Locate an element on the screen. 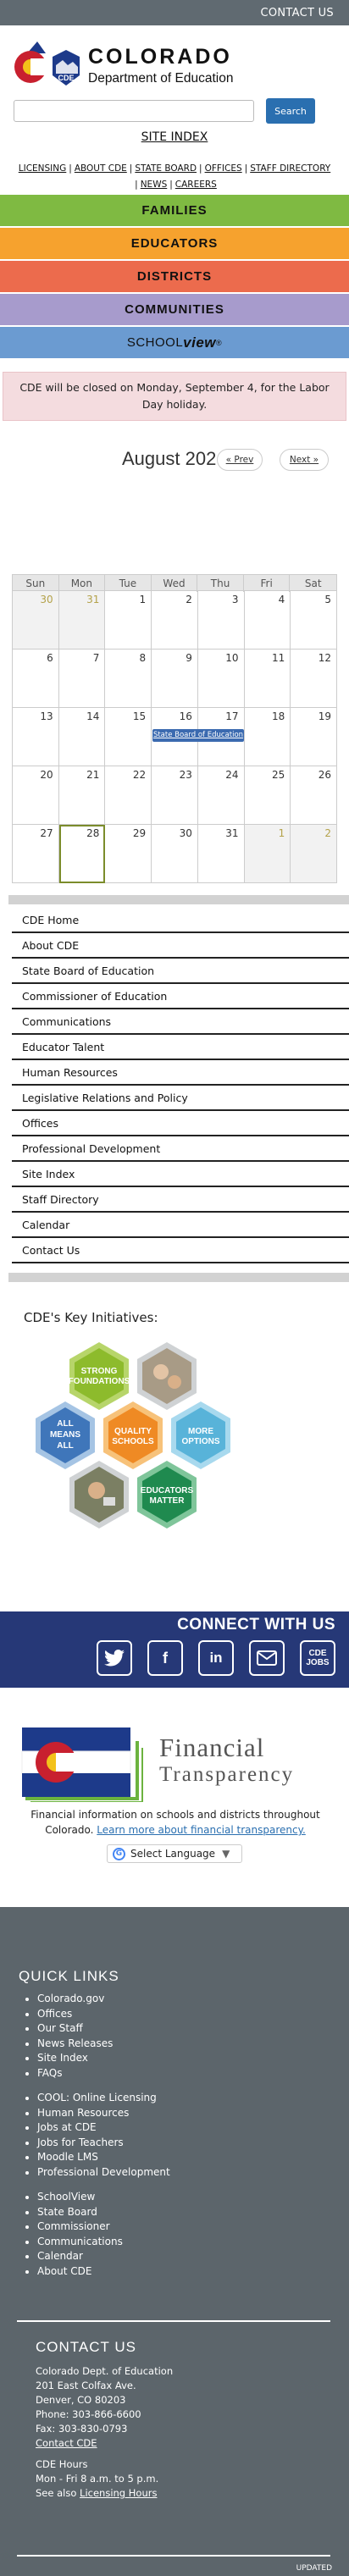 The image size is (349, 2576). financial-learn-more-link: Learn more about financial transparency. is located at coordinates (202, 1830).